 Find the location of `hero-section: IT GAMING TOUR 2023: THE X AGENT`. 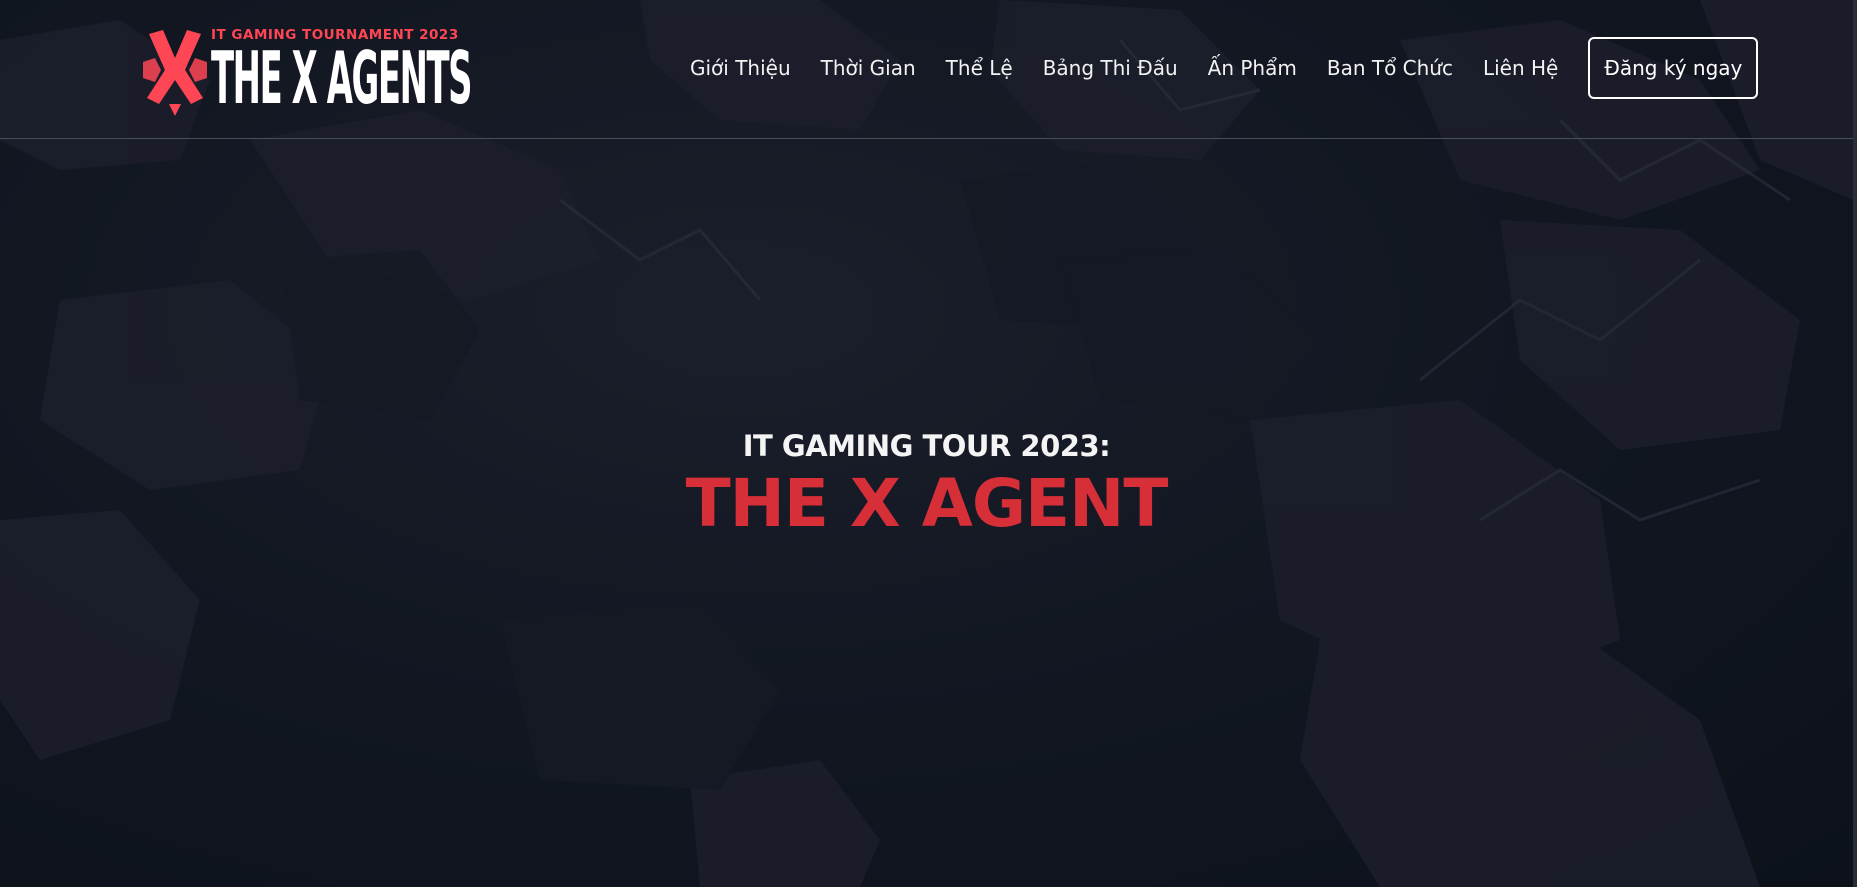

hero-section: IT GAMING TOUR 2023: THE X AGENT is located at coordinates (926, 481).